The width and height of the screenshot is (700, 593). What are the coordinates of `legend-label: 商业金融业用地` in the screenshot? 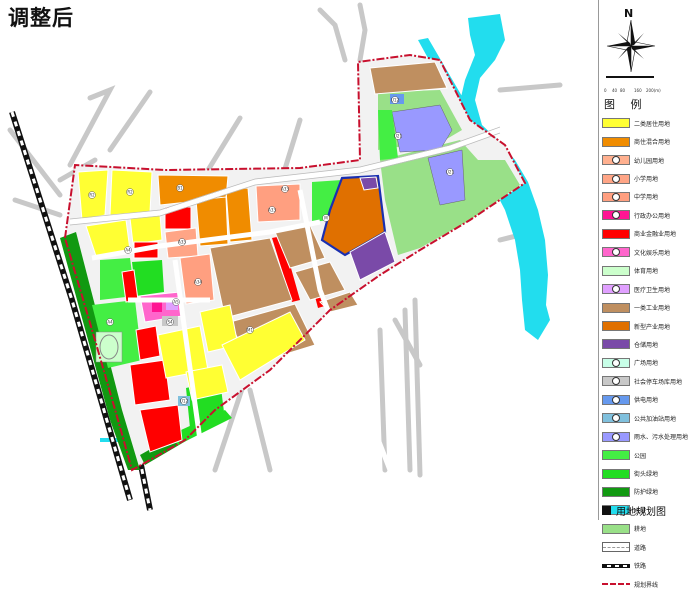 It's located at (655, 235).